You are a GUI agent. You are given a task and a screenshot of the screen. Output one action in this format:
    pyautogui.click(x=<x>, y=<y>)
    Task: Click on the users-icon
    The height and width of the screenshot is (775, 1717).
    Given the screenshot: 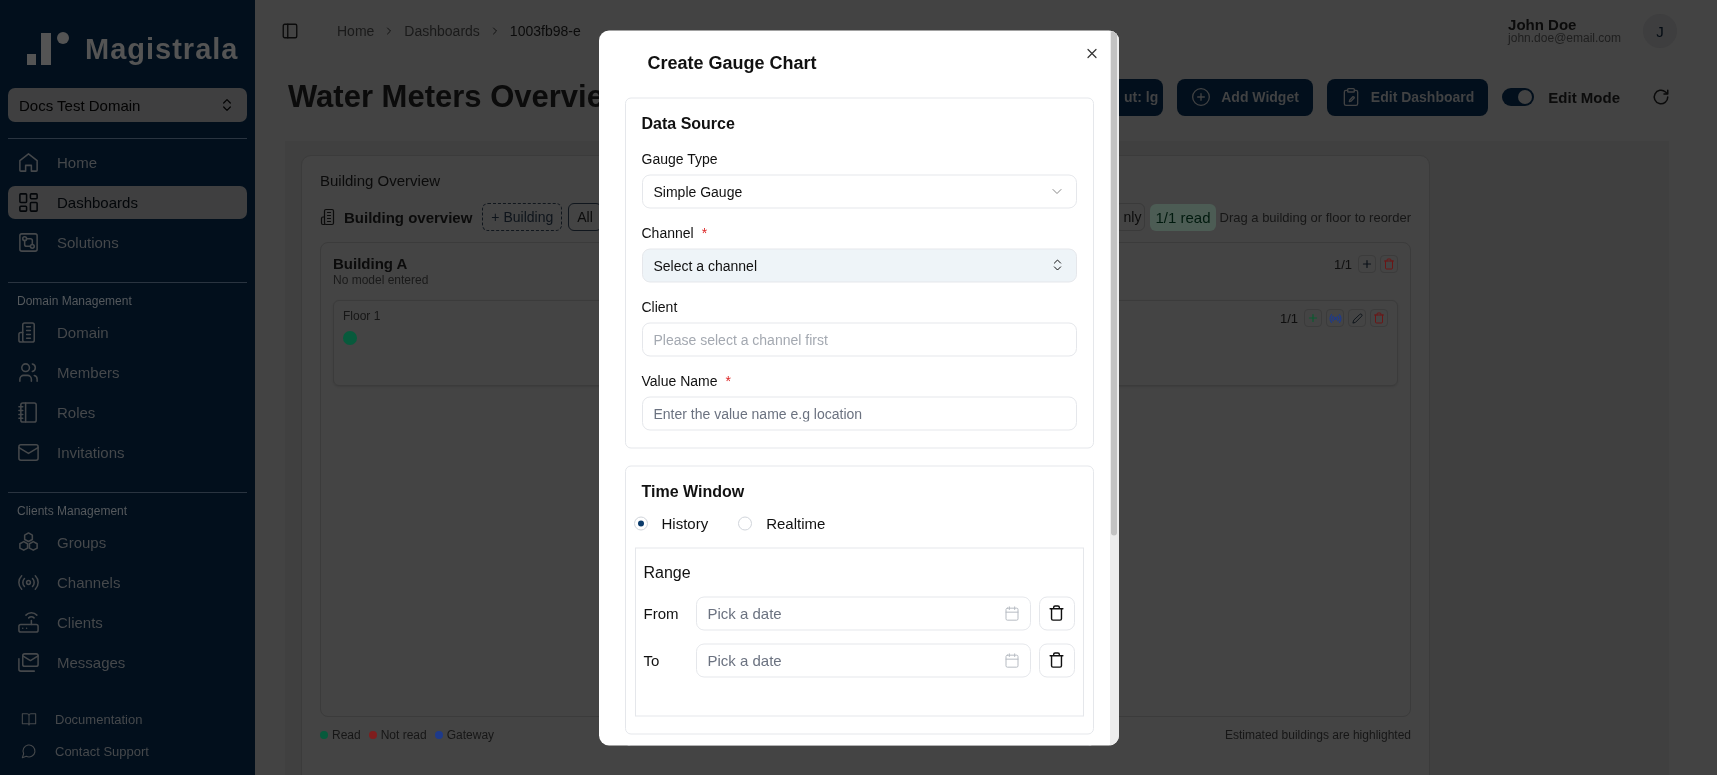 What is the action you would take?
    pyautogui.click(x=28, y=372)
    